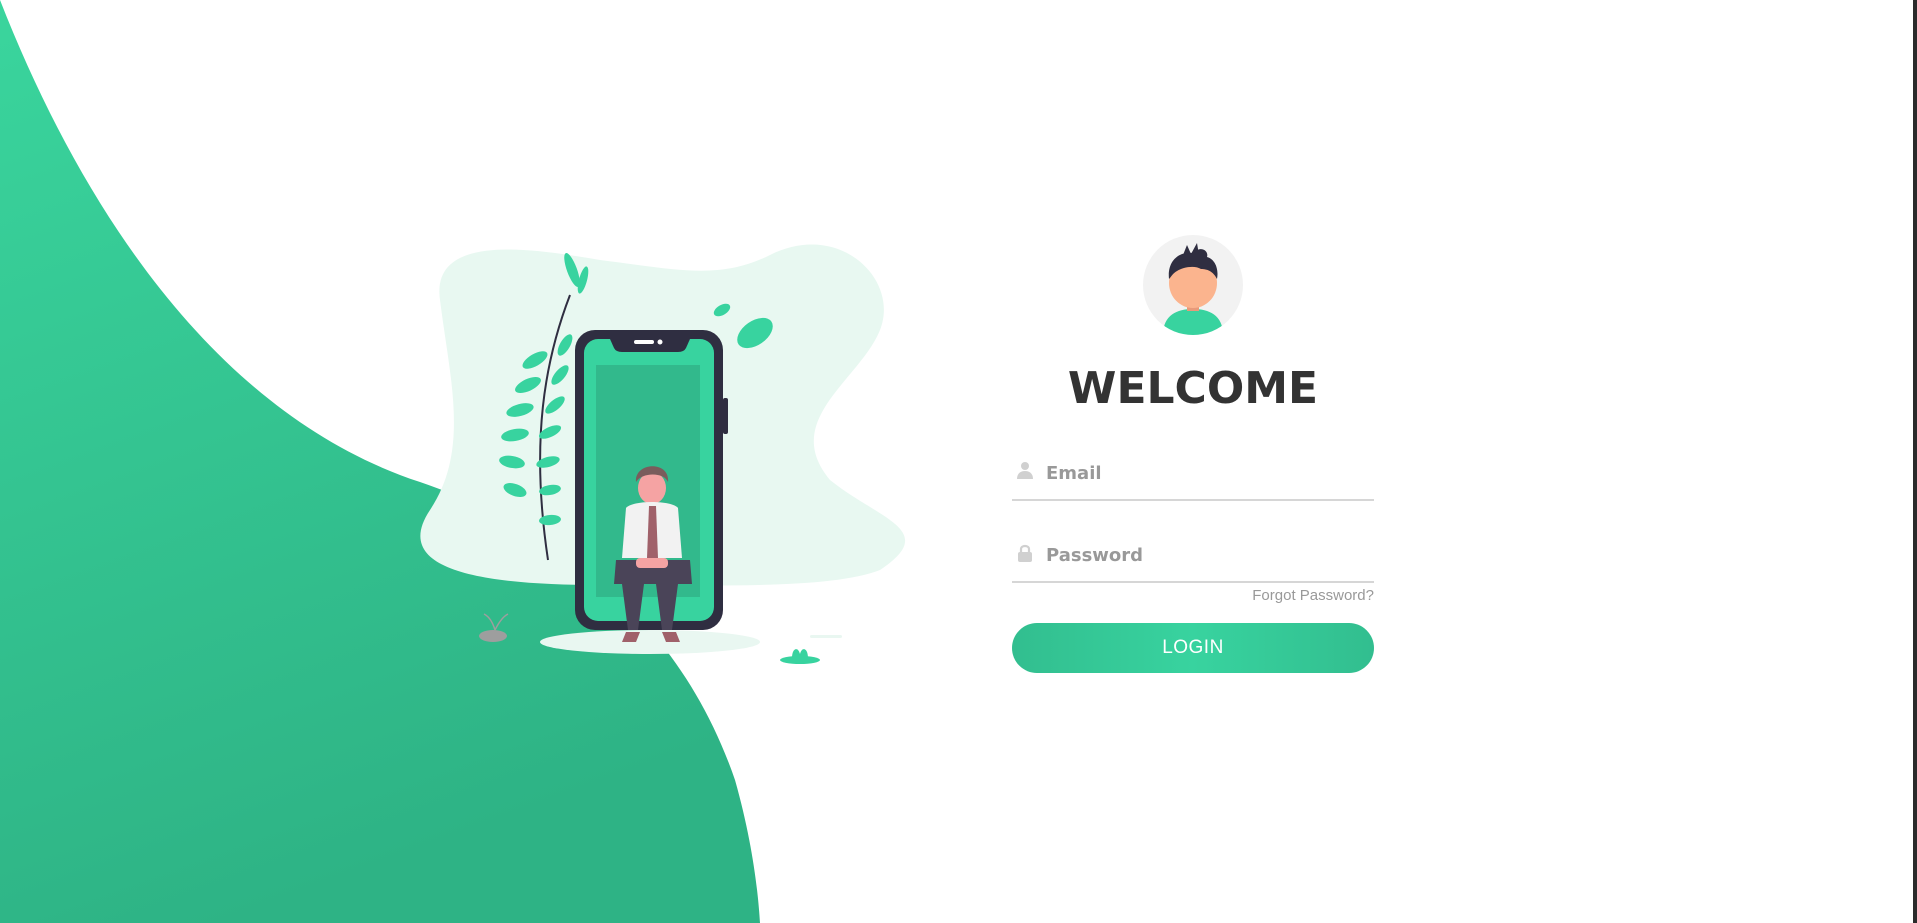 The image size is (1917, 923). Describe the element at coordinates (1025, 470) in the screenshot. I see `user-icon` at that location.